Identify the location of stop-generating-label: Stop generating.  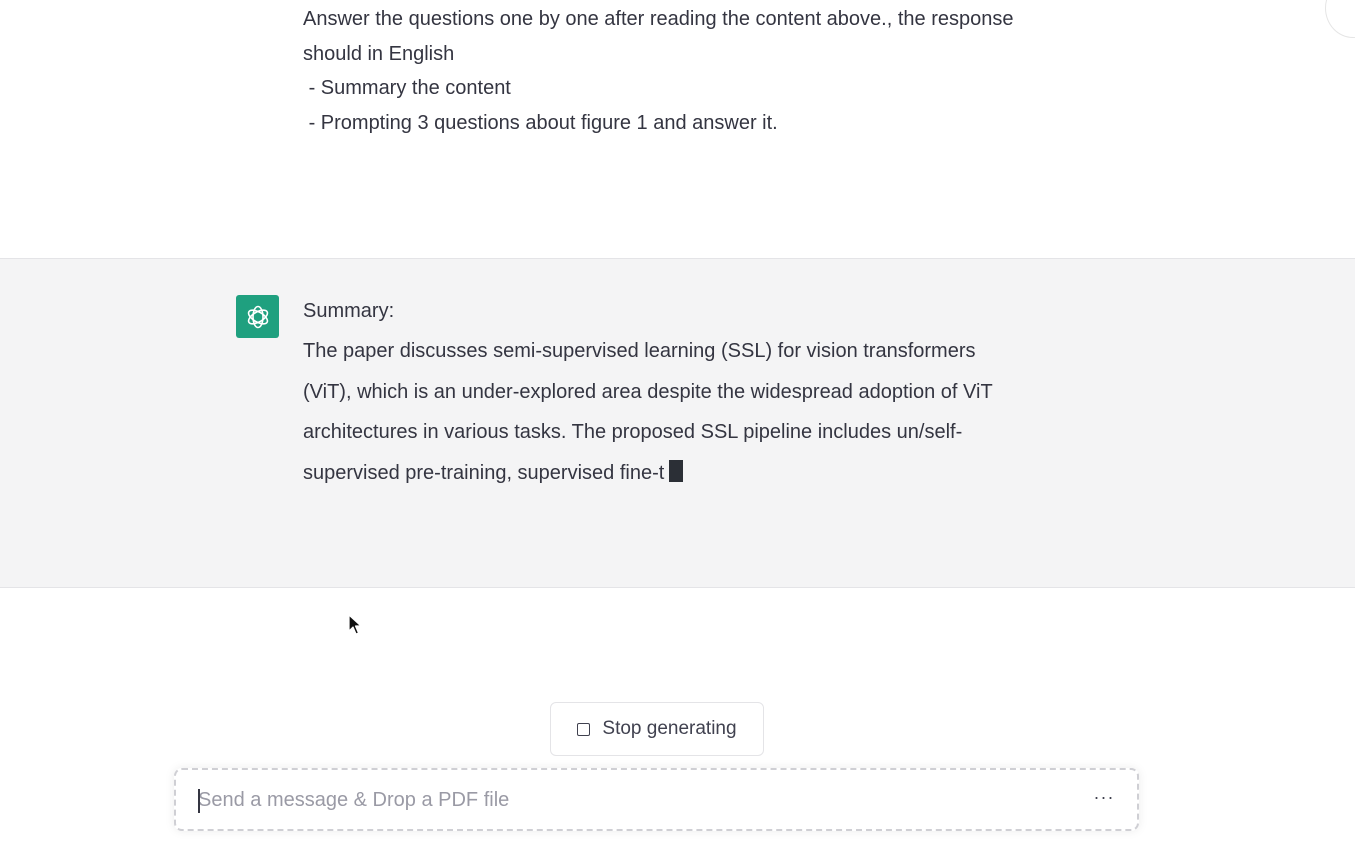
(669, 728).